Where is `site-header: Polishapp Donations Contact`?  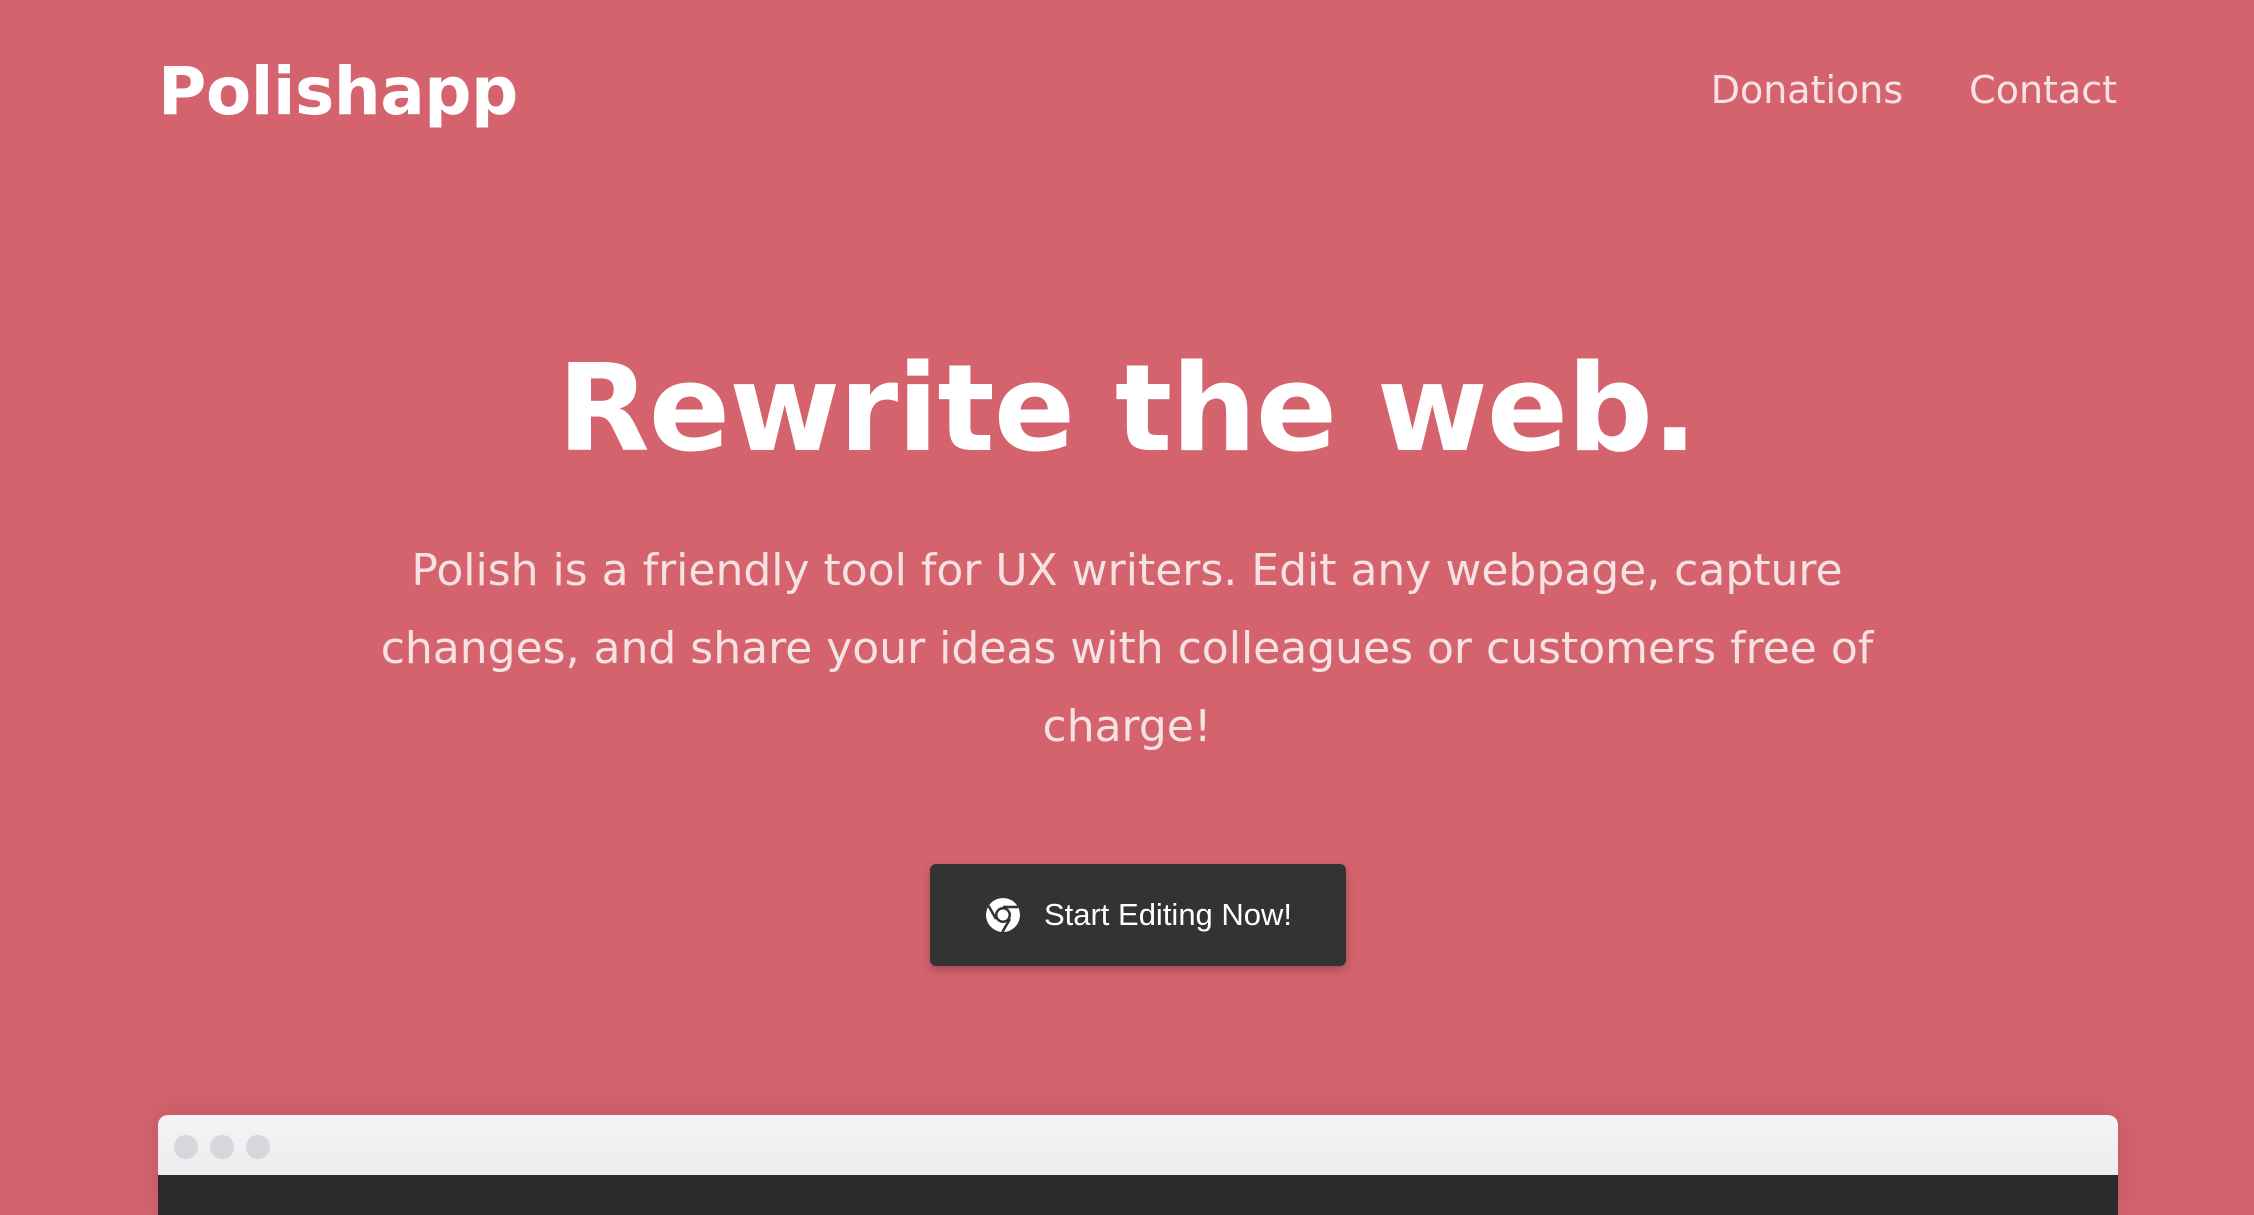 site-header: Polishapp Donations Contact is located at coordinates (1127, 90).